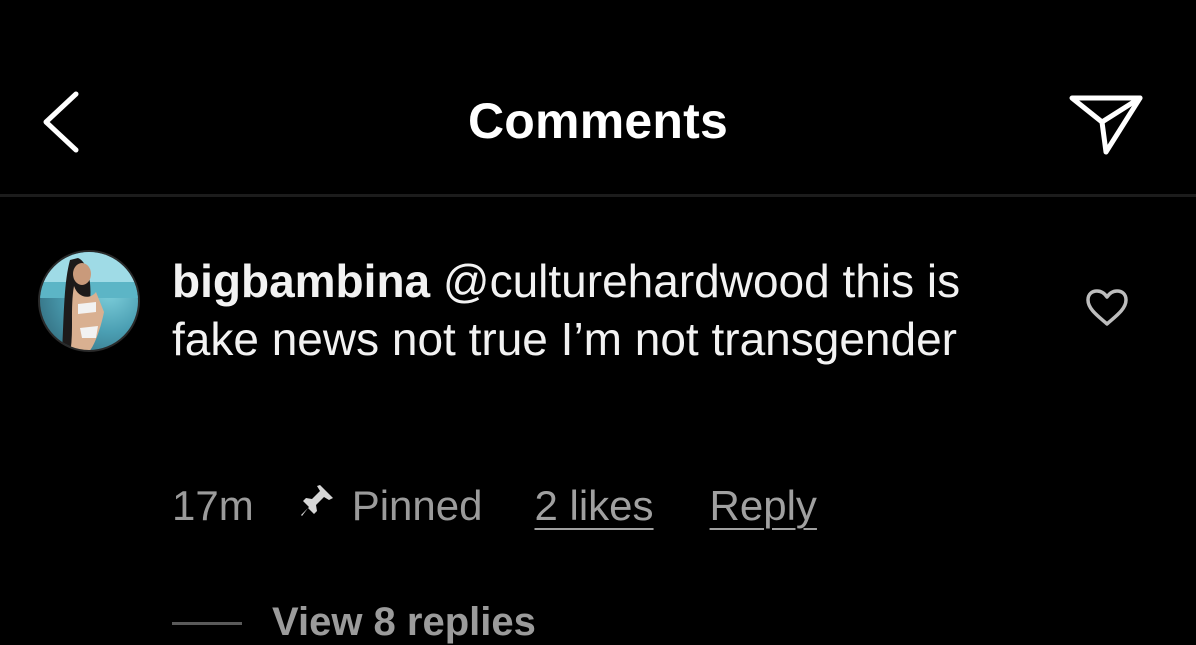  I want to click on comment-timestamp: 17m, so click(213, 505).